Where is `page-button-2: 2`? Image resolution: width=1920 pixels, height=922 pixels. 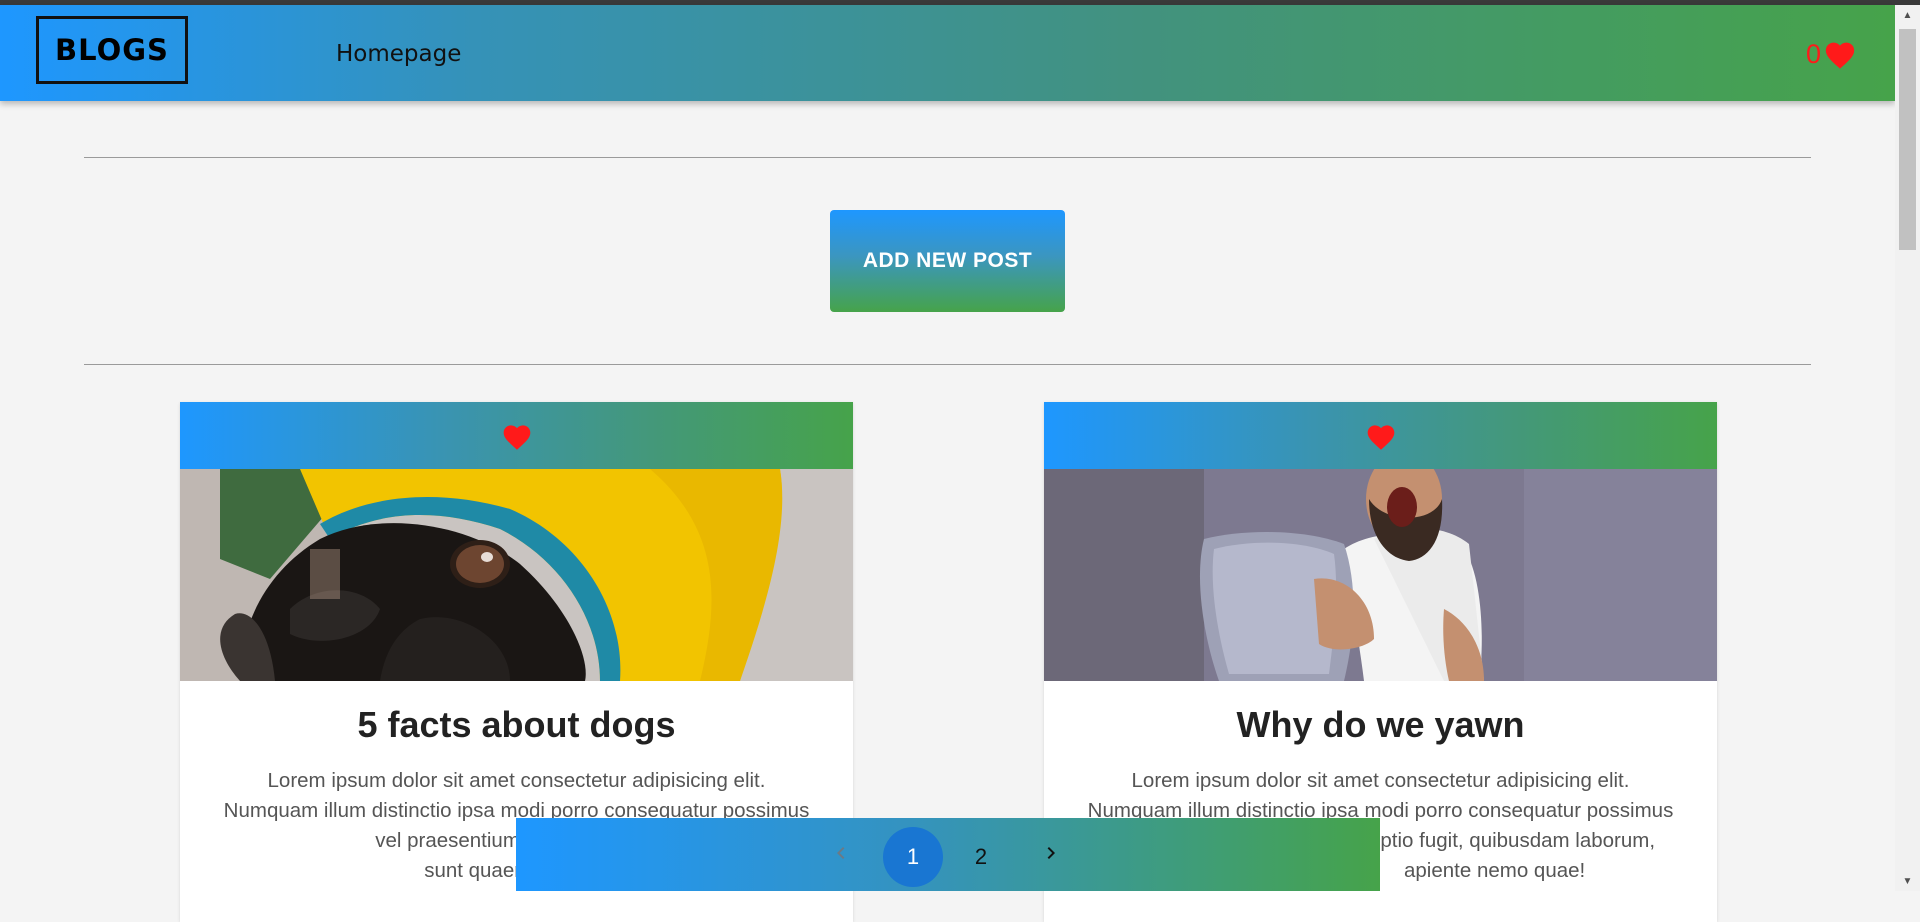 page-button-2: 2 is located at coordinates (981, 857).